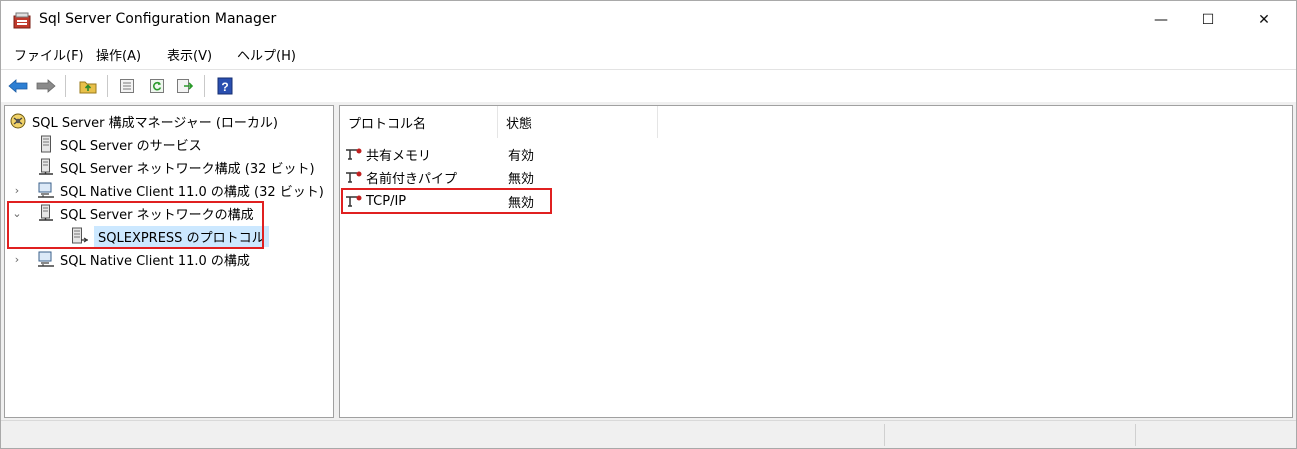 The image size is (1297, 449). Describe the element at coordinates (446, 201) in the screenshot. I see `list-highlight-box` at that location.